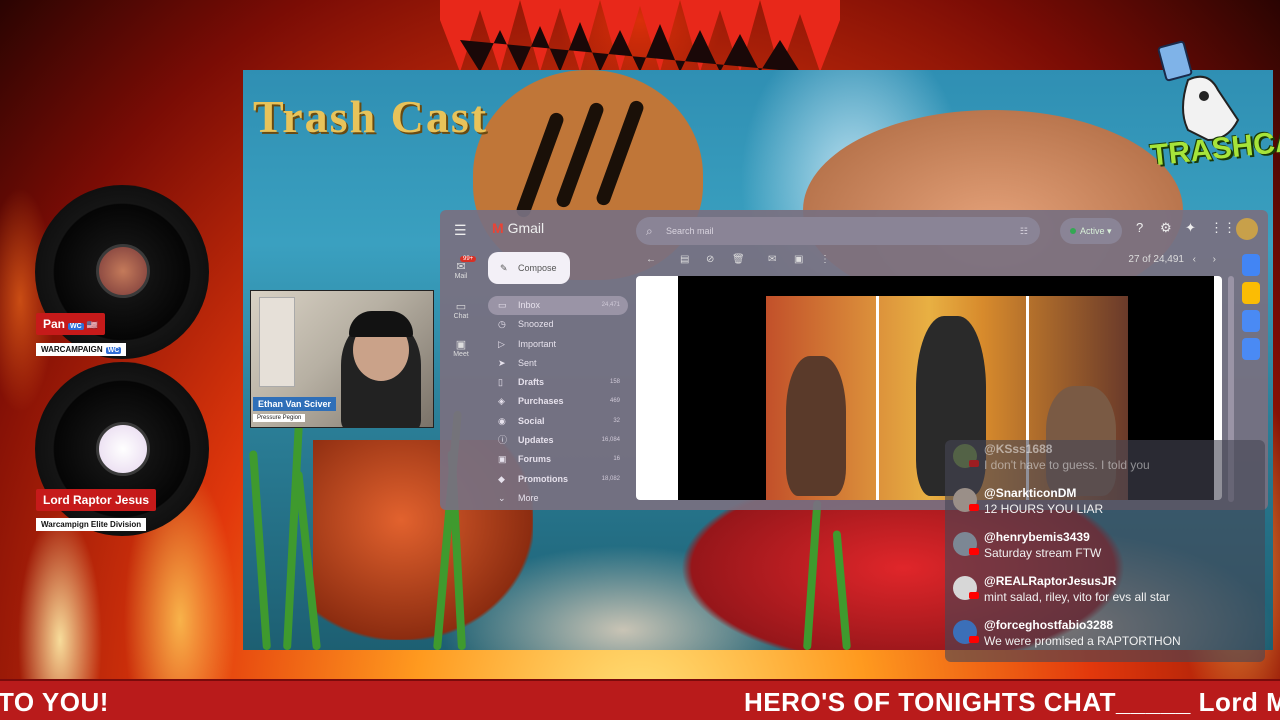 This screenshot has width=1280, height=720. What do you see at coordinates (558, 498) in the screenshot?
I see `folder-more: ⌄ More` at bounding box center [558, 498].